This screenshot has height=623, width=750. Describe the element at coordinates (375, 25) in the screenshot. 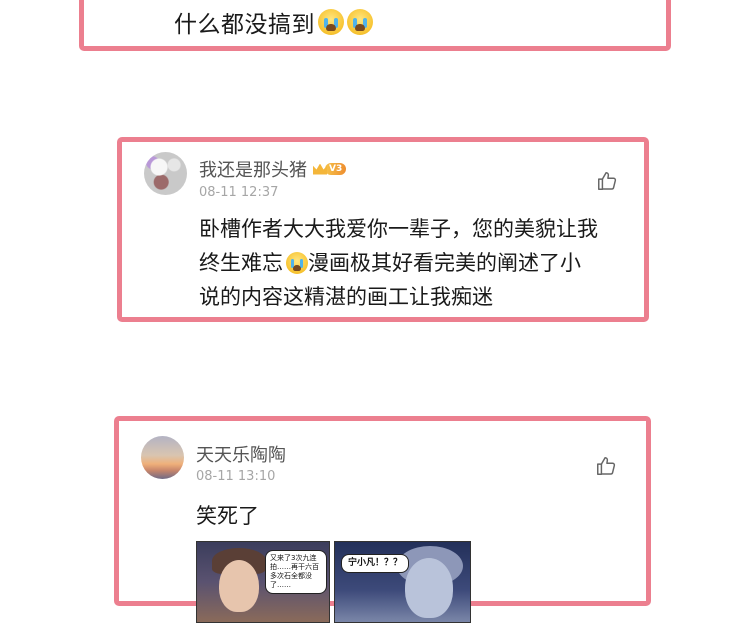

I see `comment-card-1: 什么都没搞到` at that location.